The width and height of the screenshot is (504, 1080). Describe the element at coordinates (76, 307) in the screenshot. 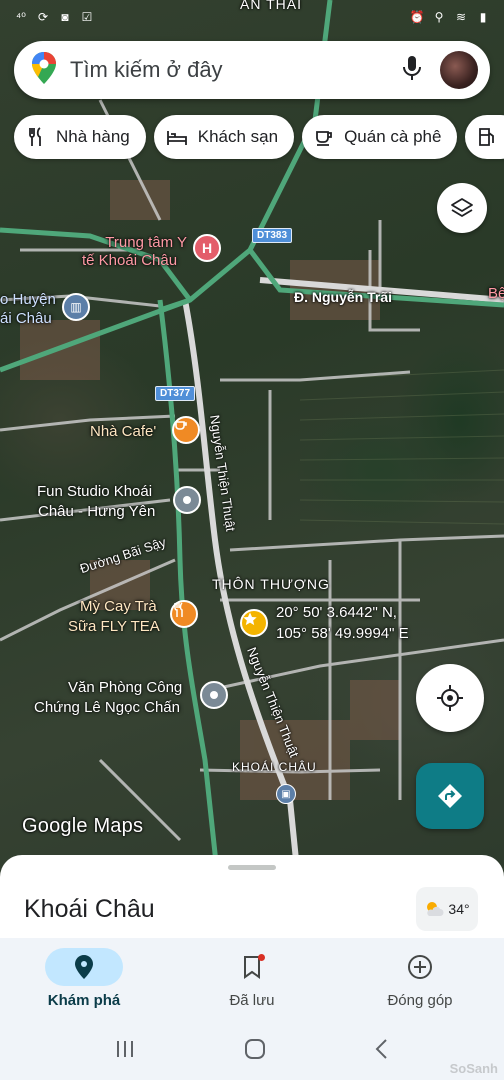

I see `museum-pin-icon: ▥` at that location.